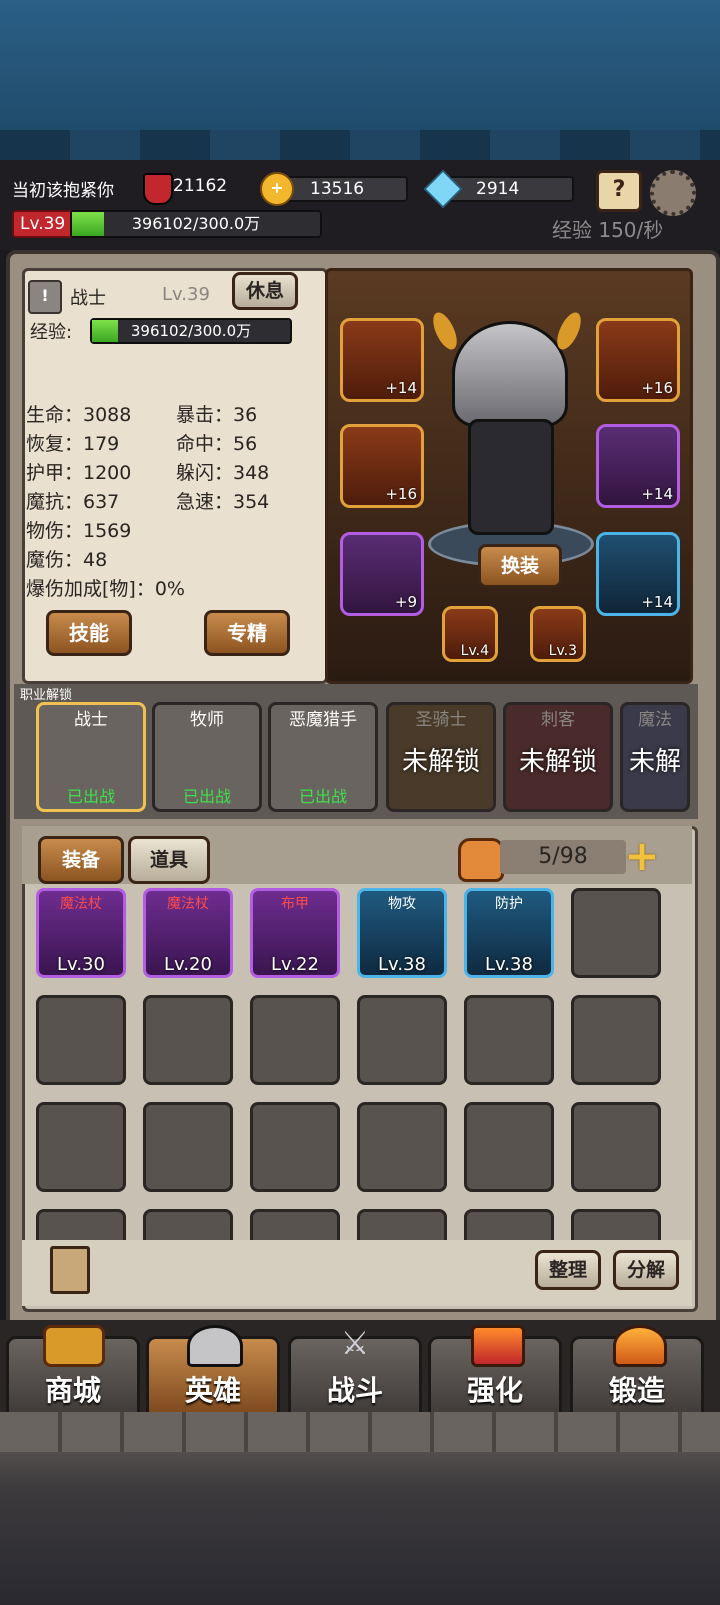  What do you see at coordinates (495, 1372) in the screenshot?
I see `nav-enhance: 强化` at bounding box center [495, 1372].